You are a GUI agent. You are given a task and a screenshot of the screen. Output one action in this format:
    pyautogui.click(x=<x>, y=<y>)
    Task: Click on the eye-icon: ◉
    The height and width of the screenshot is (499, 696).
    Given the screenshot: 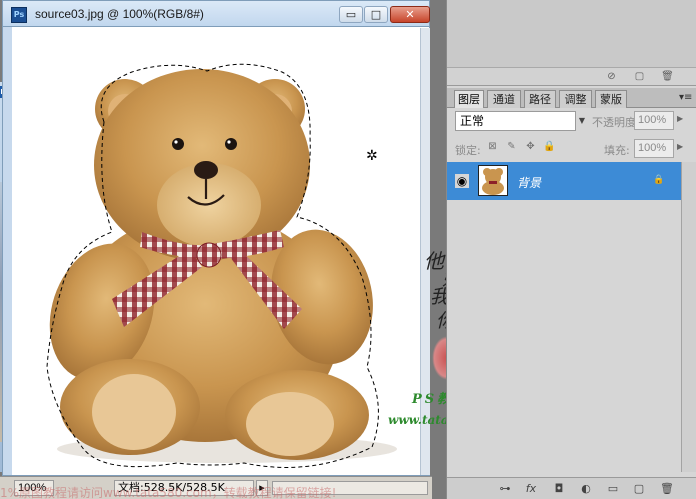 What is the action you would take?
    pyautogui.click(x=462, y=181)
    